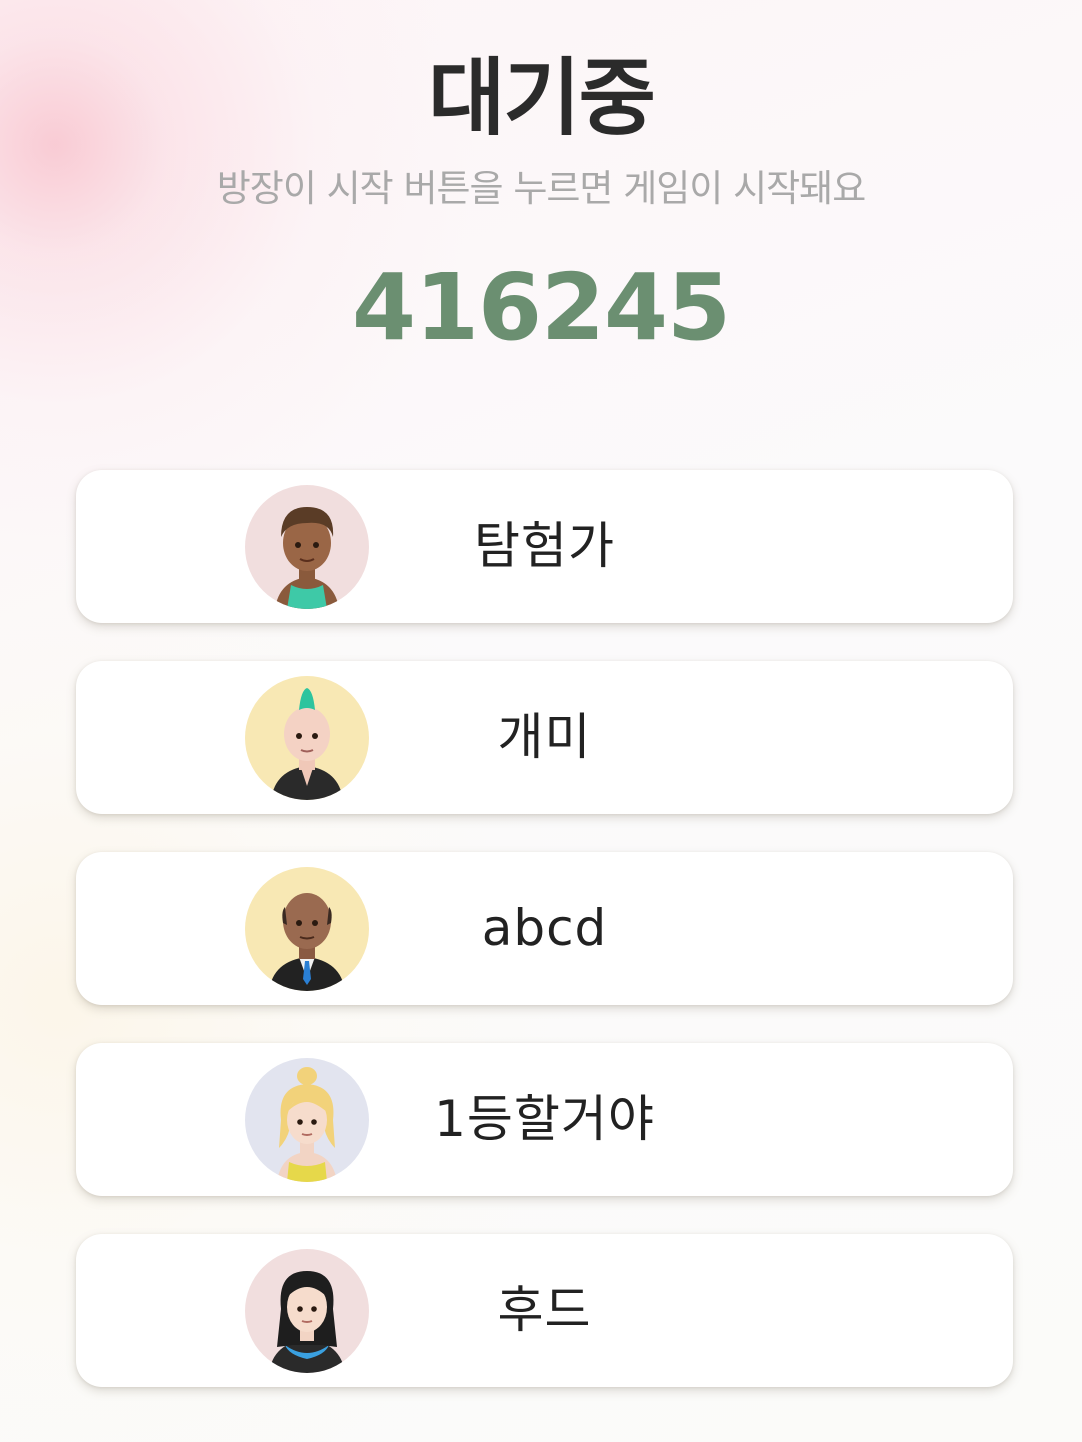 This screenshot has height=1442, width=1082. I want to click on player-name: 후드, so click(544, 1310).